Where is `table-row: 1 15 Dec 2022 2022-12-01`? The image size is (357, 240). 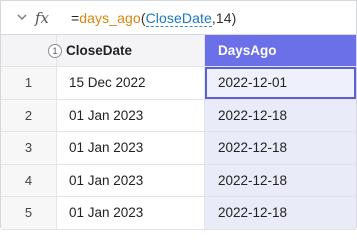
table-row: 1 15 Dec 2022 2022-12-01 is located at coordinates (178, 83).